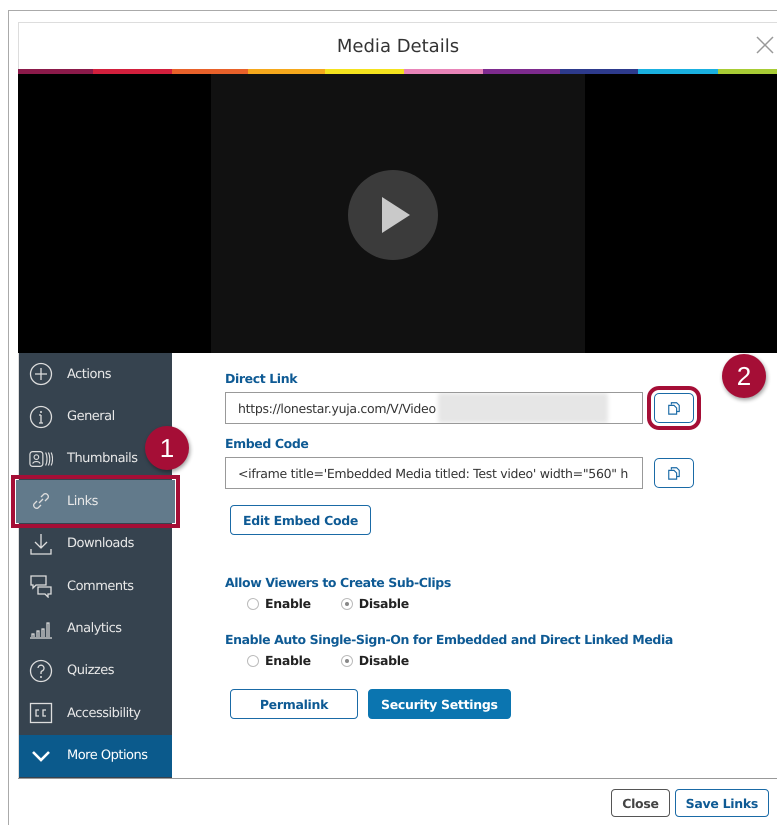 The width and height of the screenshot is (777, 825). Describe the element at coordinates (95, 628) in the screenshot. I see `sidebar-item: Analytics` at that location.